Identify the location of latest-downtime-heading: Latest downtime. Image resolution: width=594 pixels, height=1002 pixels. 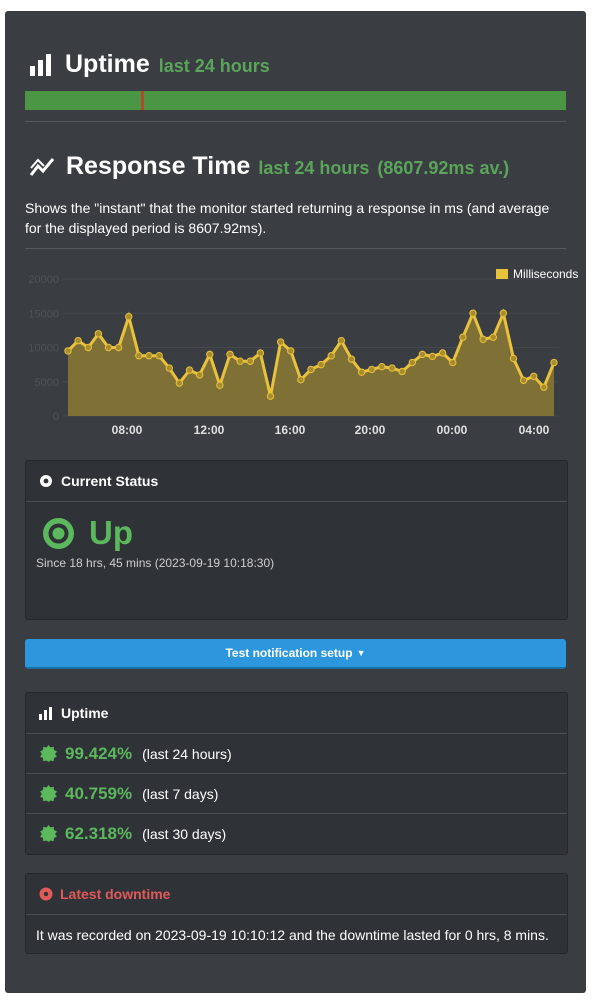
(115, 894).